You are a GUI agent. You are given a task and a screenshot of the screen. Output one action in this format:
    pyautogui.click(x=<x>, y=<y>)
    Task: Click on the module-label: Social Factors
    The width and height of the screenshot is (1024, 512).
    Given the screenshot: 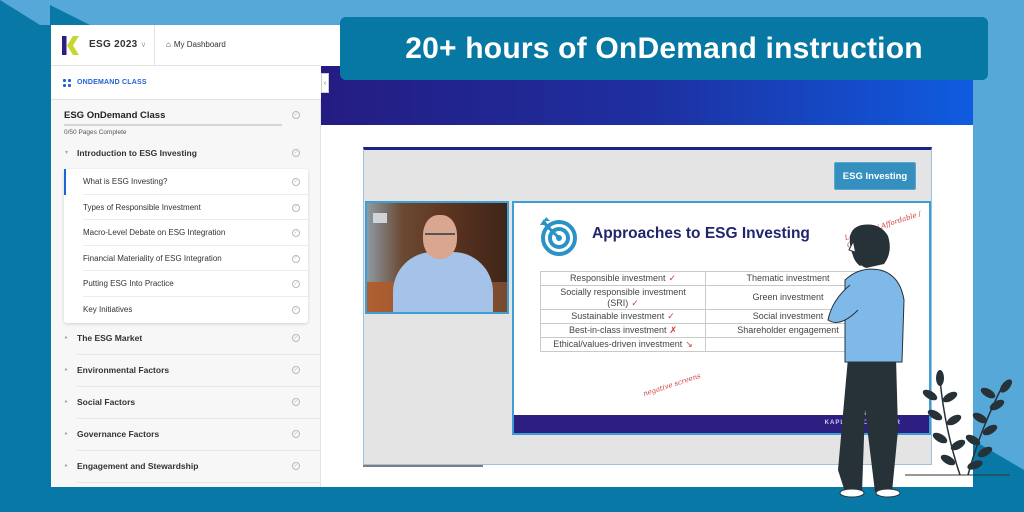 What is the action you would take?
    pyautogui.click(x=106, y=402)
    